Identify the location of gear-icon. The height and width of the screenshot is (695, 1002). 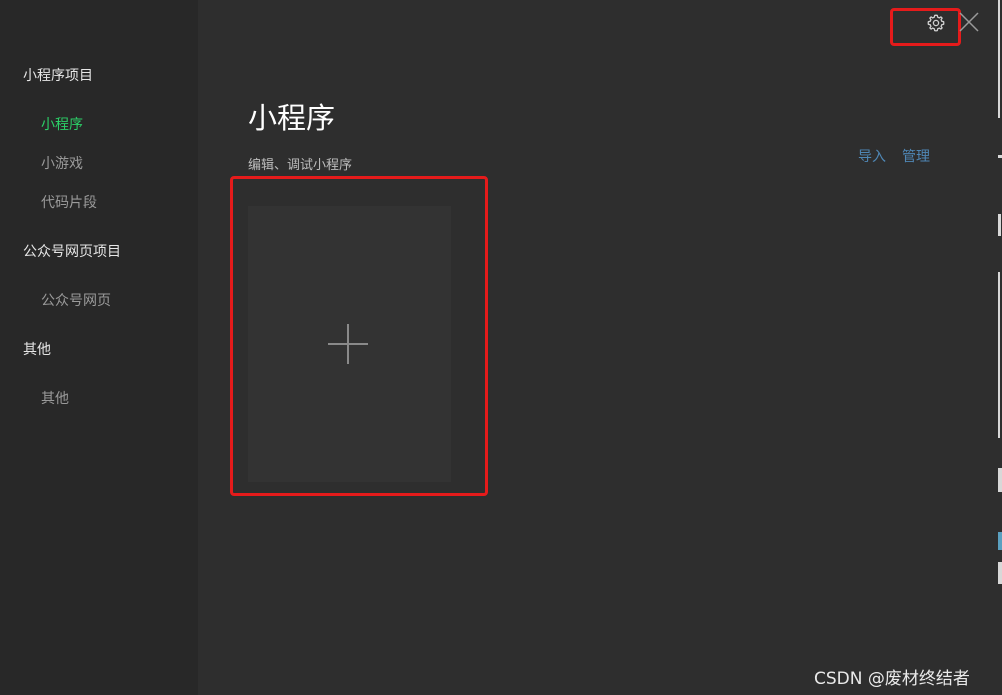
(936, 23).